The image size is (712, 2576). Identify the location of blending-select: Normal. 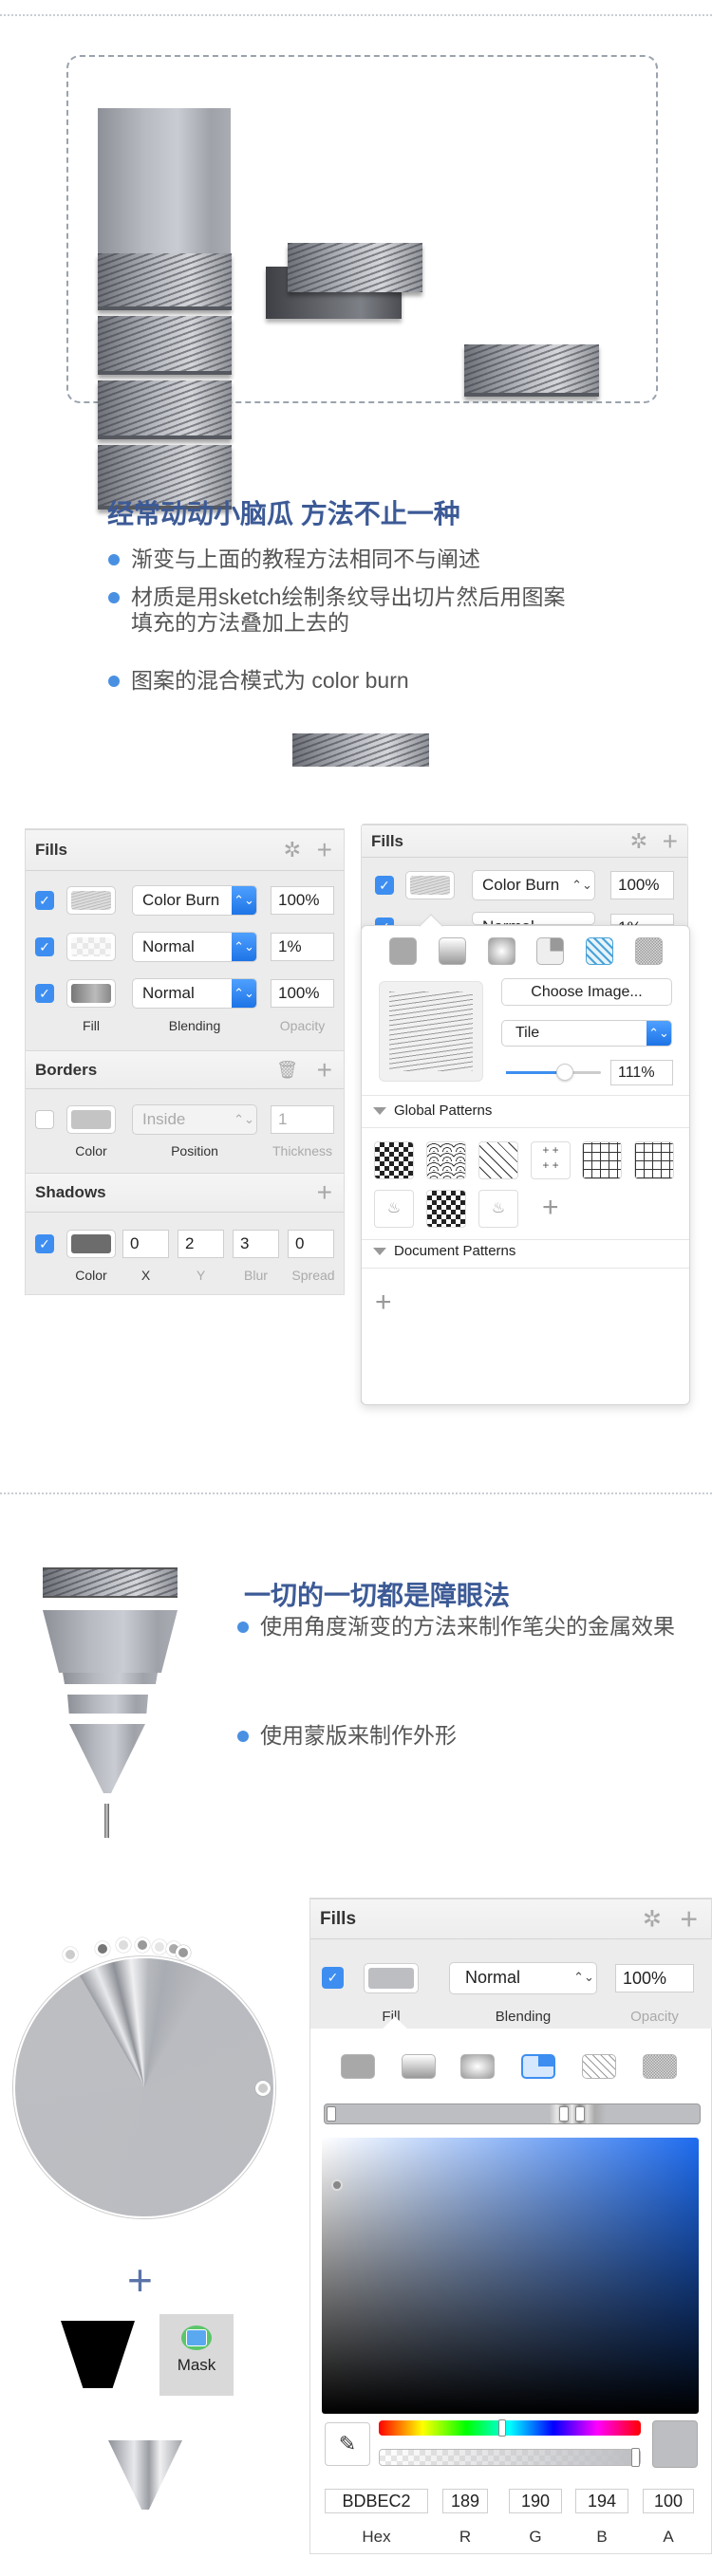
(533, 918).